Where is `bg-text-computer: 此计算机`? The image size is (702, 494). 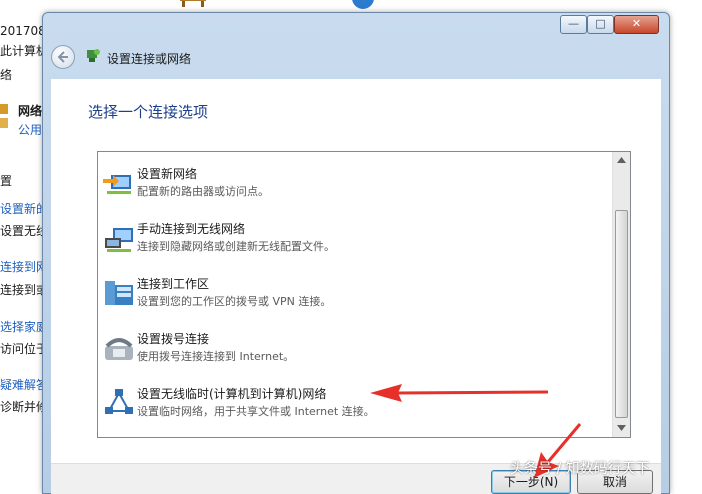
bg-text-computer: 此计算机 is located at coordinates (24, 51).